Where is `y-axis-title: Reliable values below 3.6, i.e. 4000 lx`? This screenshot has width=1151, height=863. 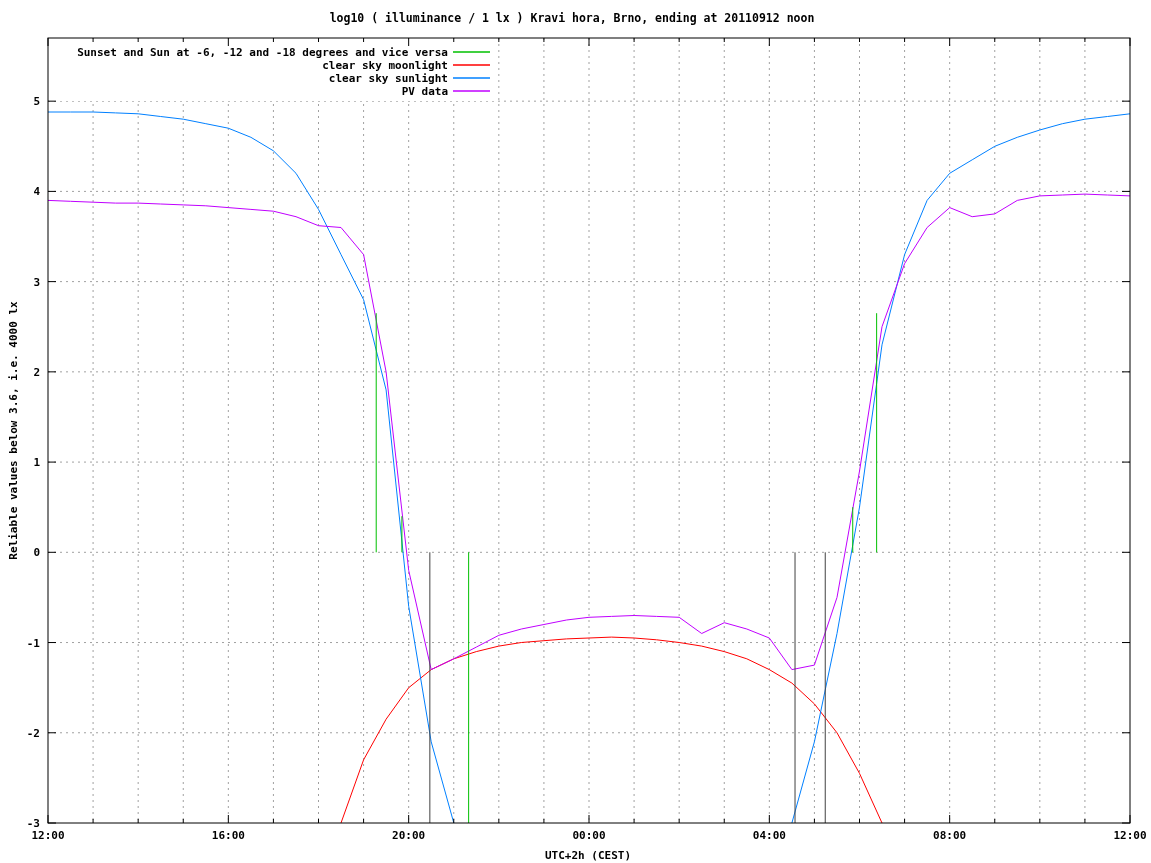 y-axis-title: Reliable values below 3.6, i.e. 4000 lx is located at coordinates (13, 430).